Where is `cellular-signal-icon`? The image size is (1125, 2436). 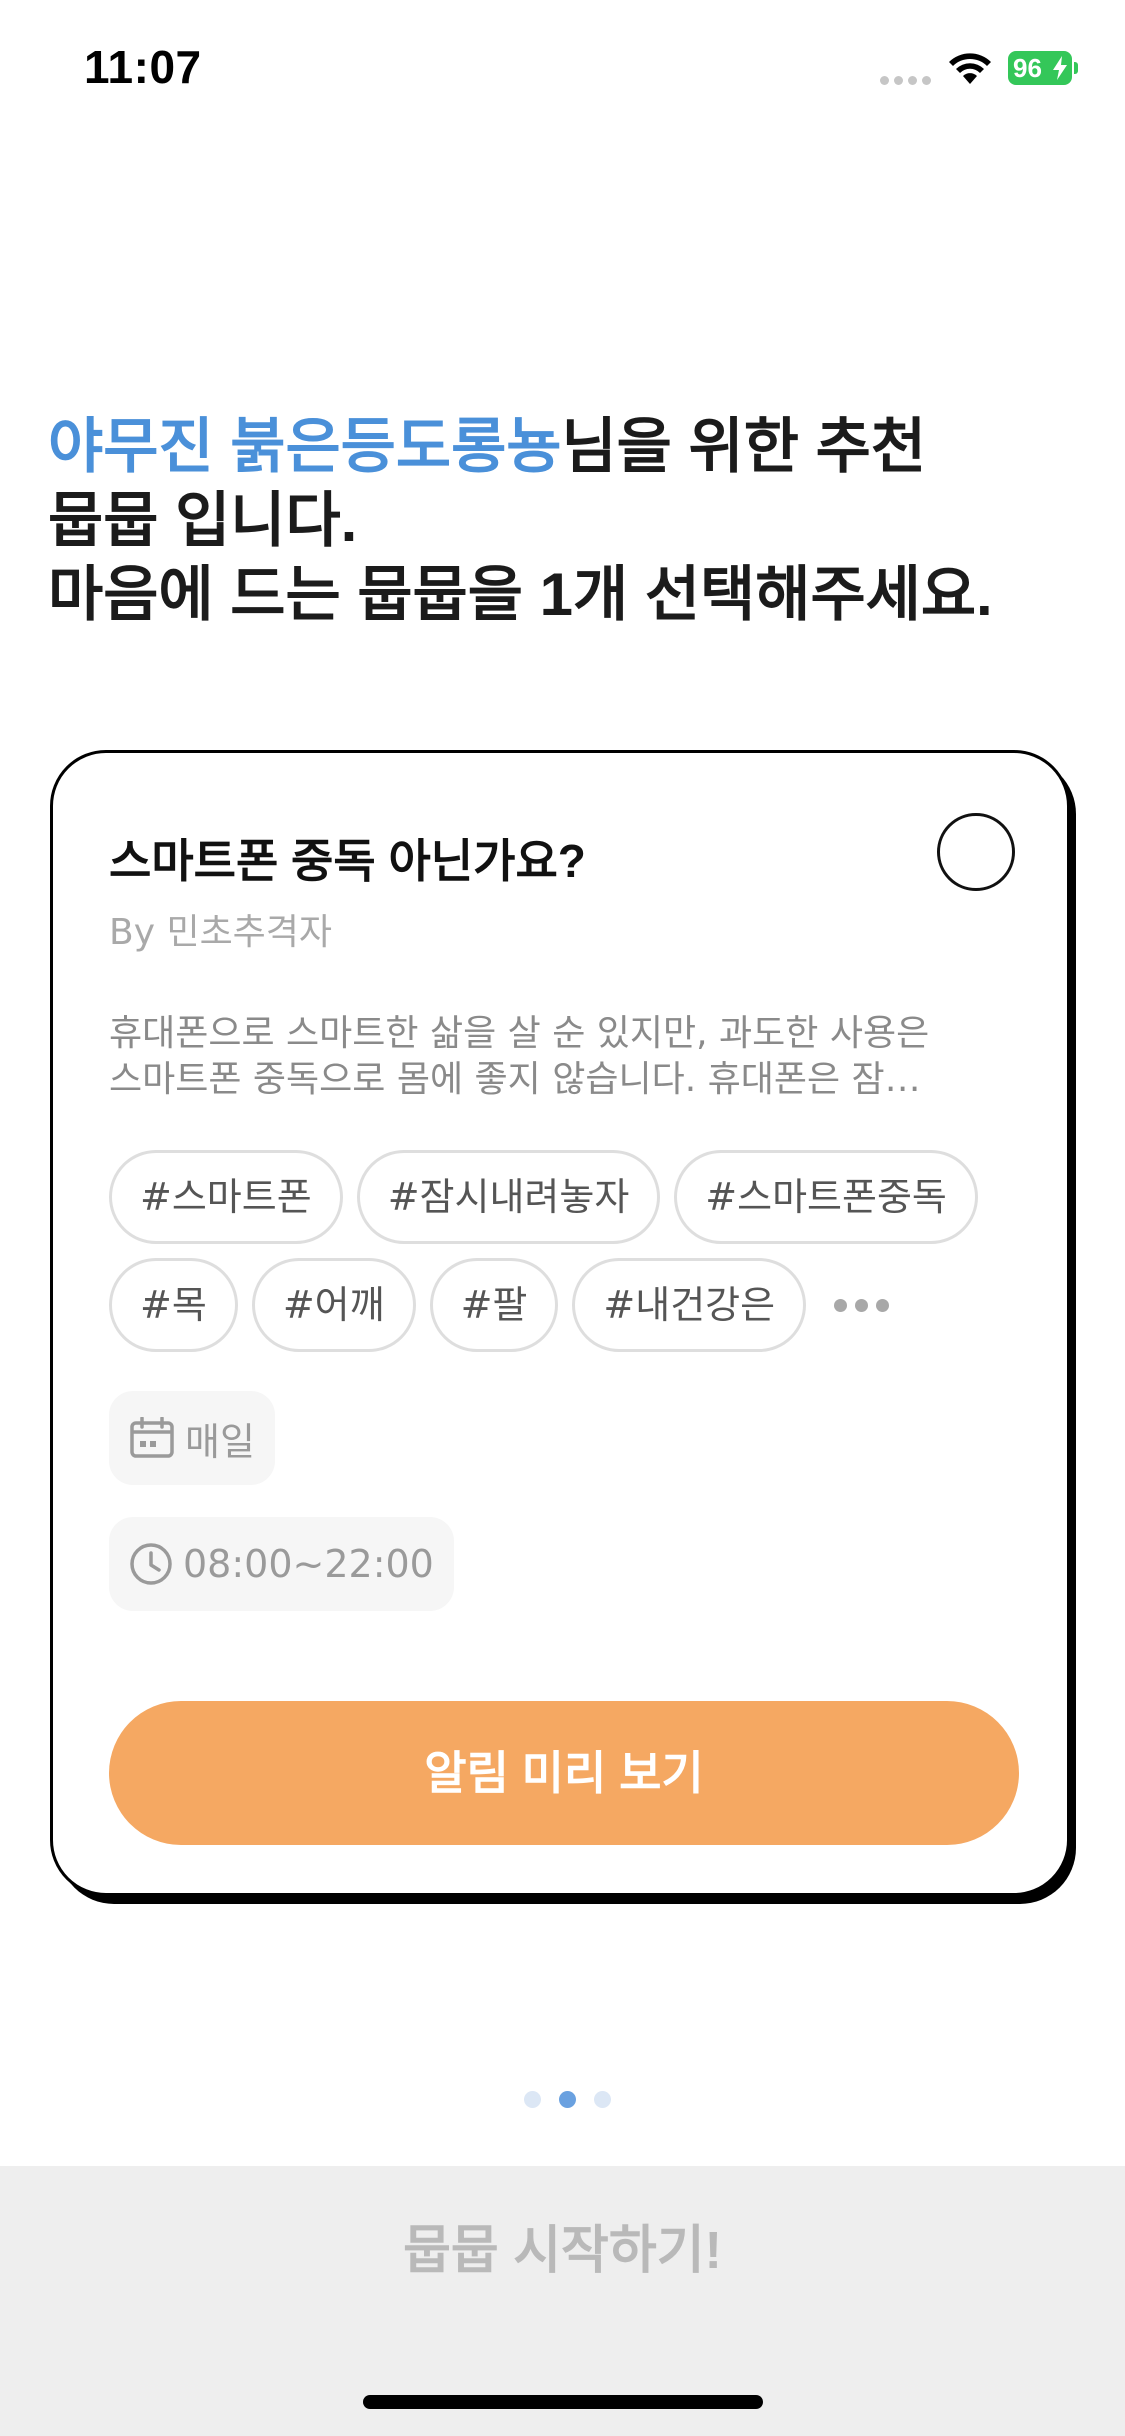
cellular-signal-icon is located at coordinates (905, 80).